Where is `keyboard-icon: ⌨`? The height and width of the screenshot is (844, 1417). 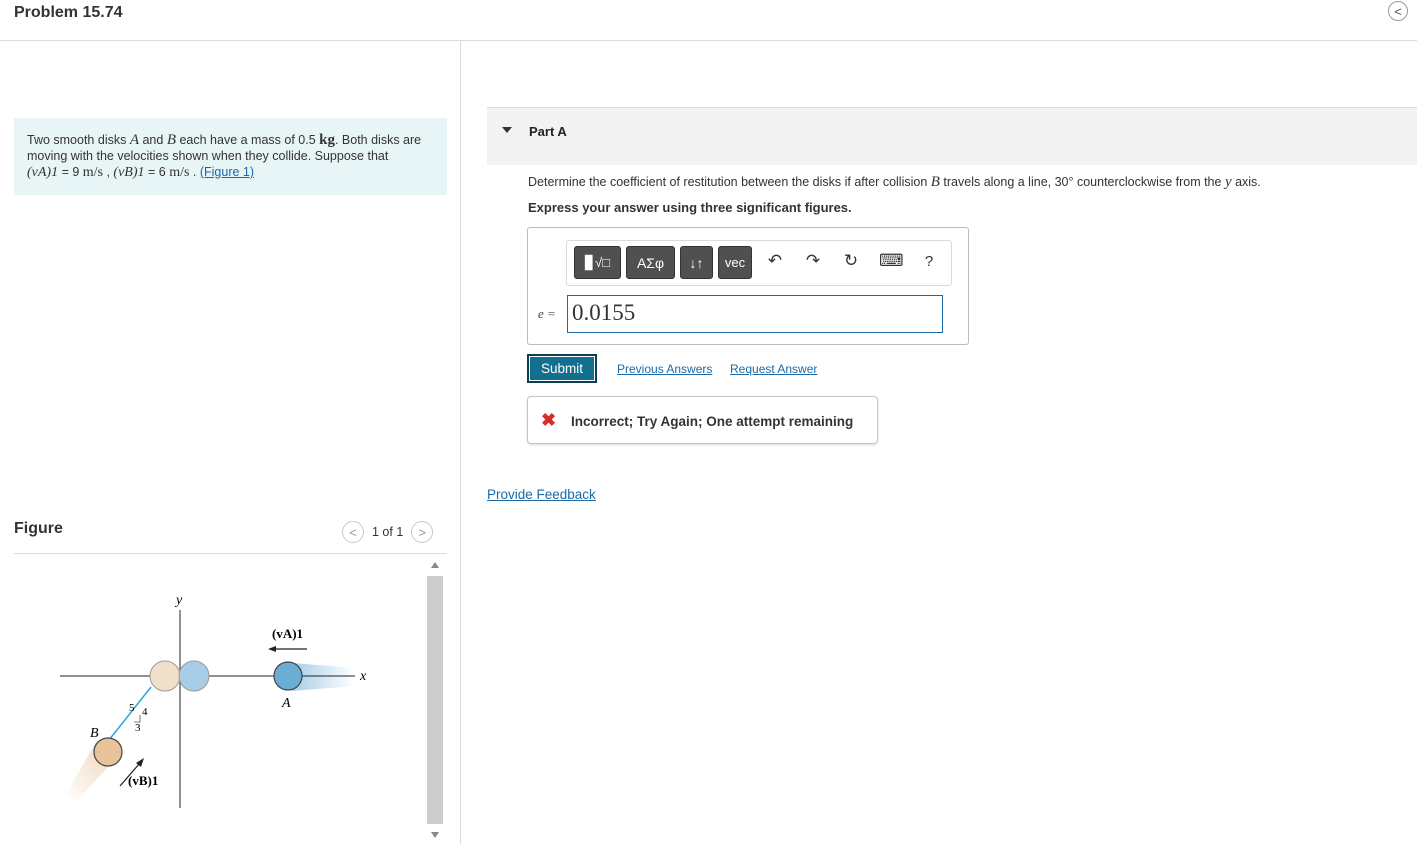 keyboard-icon: ⌨ is located at coordinates (891, 261).